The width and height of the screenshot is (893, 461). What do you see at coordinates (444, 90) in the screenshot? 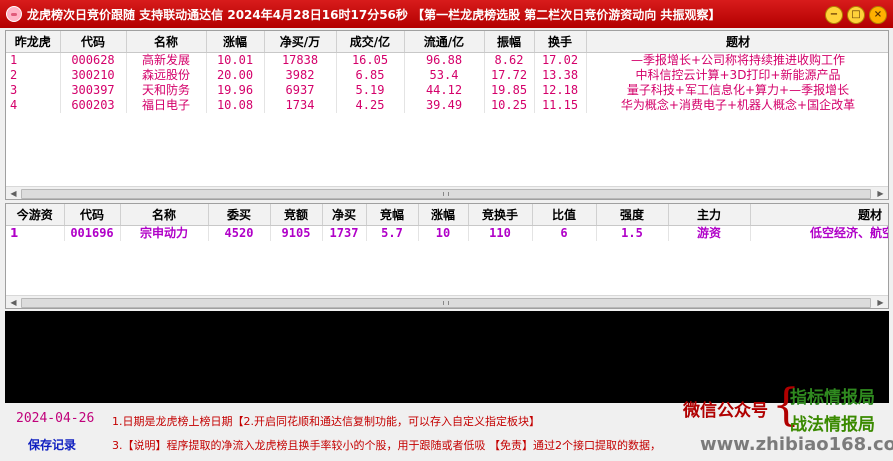
I see `float-cap: 44.12` at bounding box center [444, 90].